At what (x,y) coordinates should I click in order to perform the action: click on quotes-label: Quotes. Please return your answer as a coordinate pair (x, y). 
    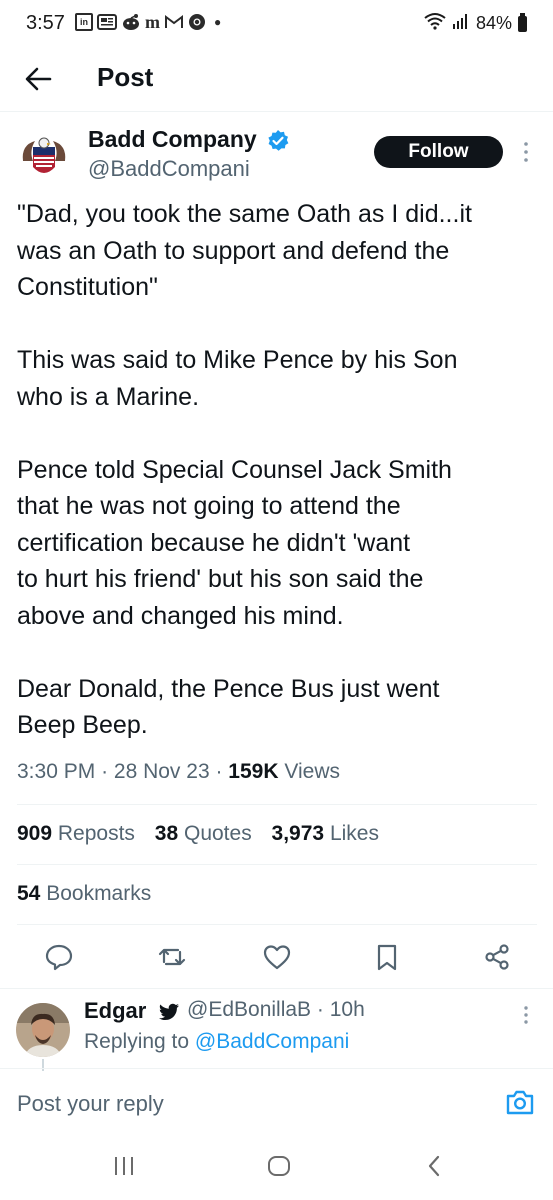
    Looking at the image, I should click on (217, 833).